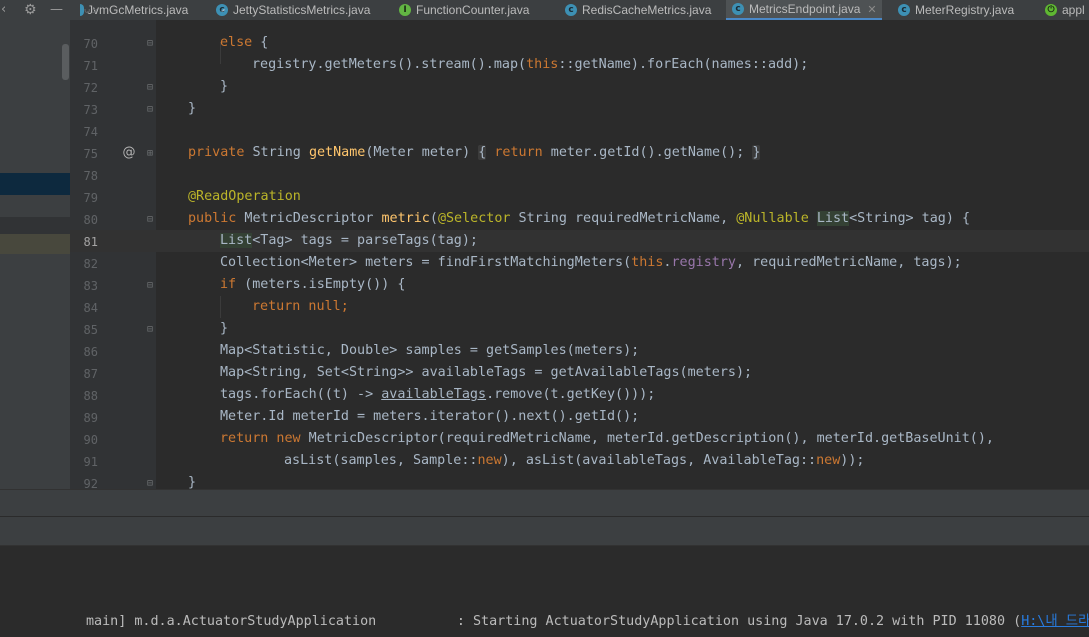 Image resolution: width=1089 pixels, height=637 pixels. Describe the element at coordinates (647, 152) in the screenshot. I see `code-text: meter.getId().getName();` at that location.